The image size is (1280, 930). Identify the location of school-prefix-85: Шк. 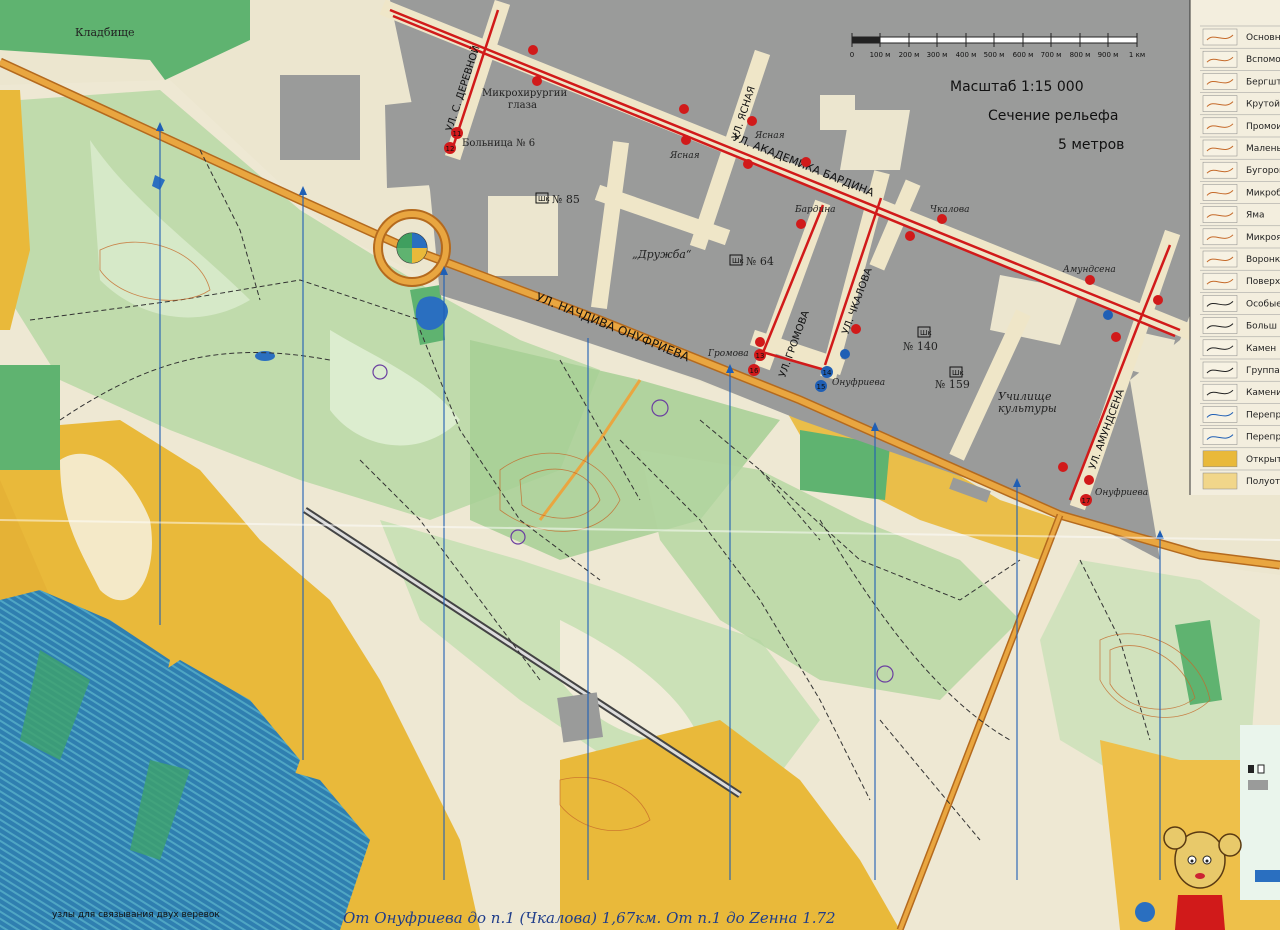
(544, 199).